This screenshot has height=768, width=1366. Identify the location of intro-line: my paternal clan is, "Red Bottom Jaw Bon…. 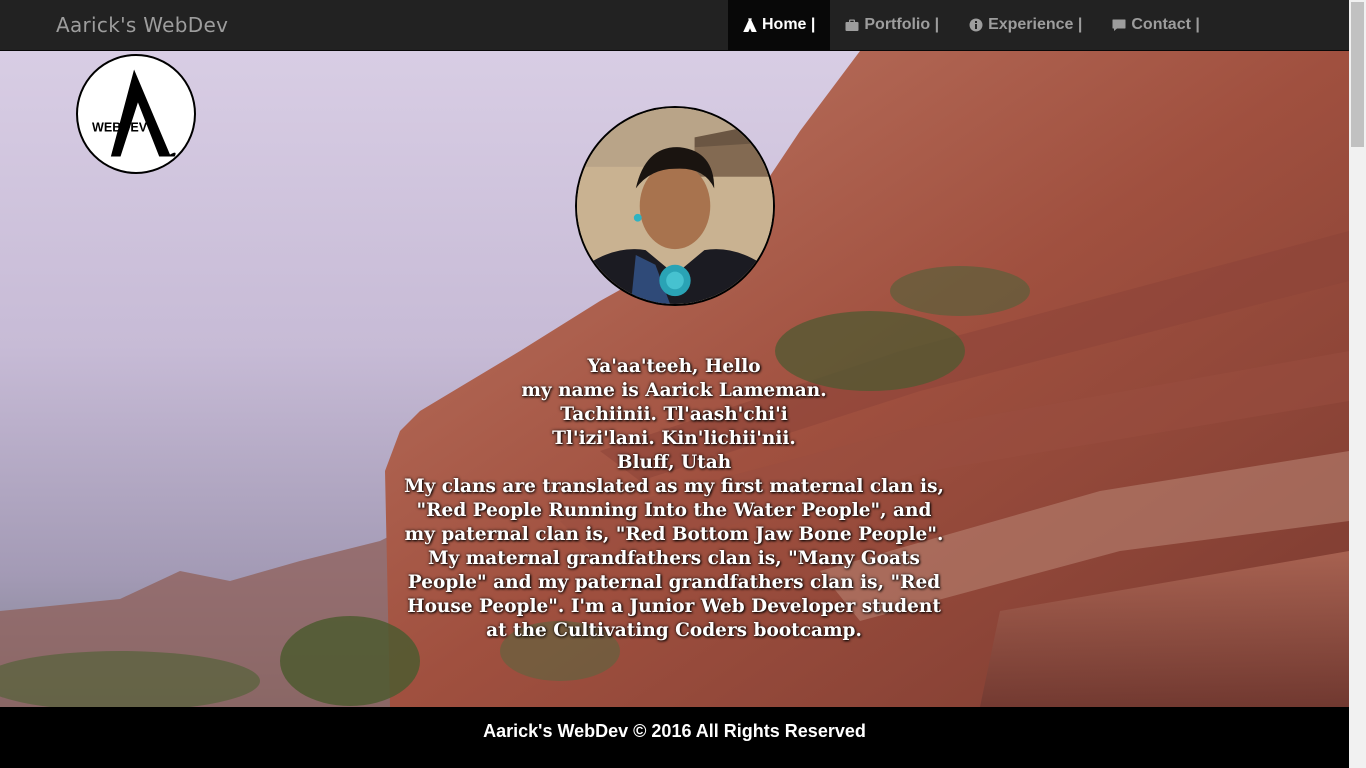
(674, 534).